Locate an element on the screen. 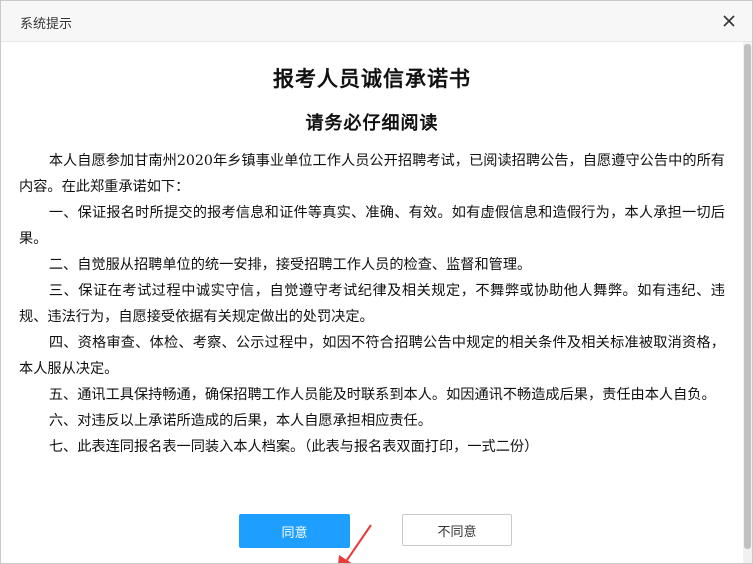 This screenshot has height=564, width=753. disagree-button: 不同意 is located at coordinates (457, 530).